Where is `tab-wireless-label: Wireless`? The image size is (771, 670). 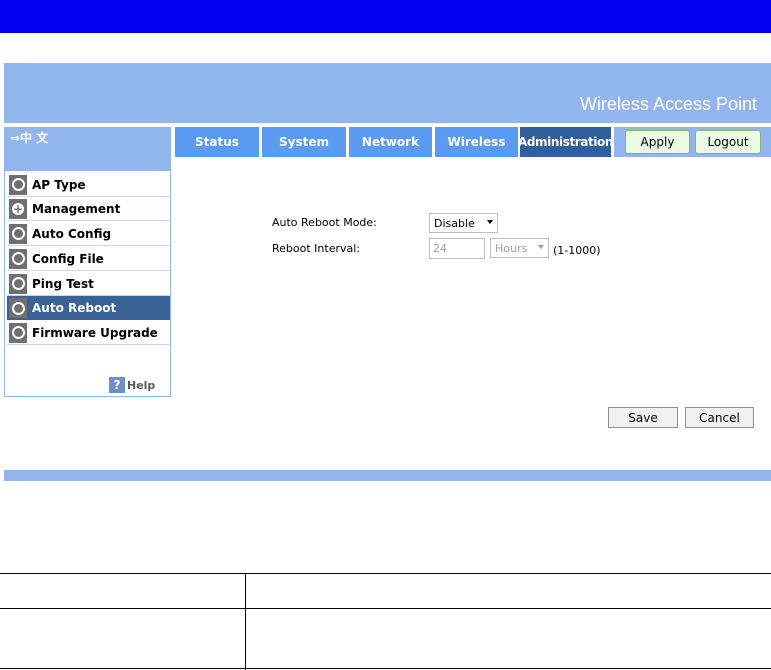
tab-wireless-label: Wireless is located at coordinates (476, 142).